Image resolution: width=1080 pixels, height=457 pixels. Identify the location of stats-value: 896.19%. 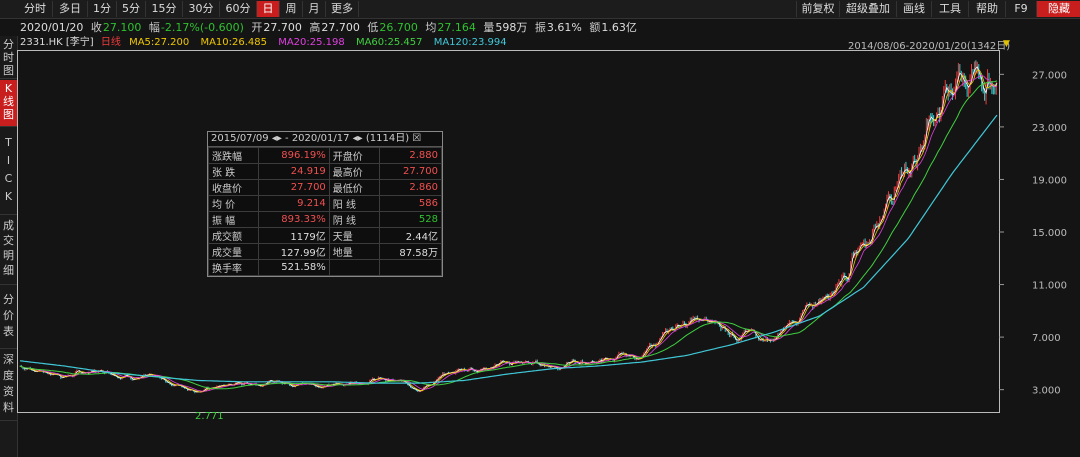
(294, 155).